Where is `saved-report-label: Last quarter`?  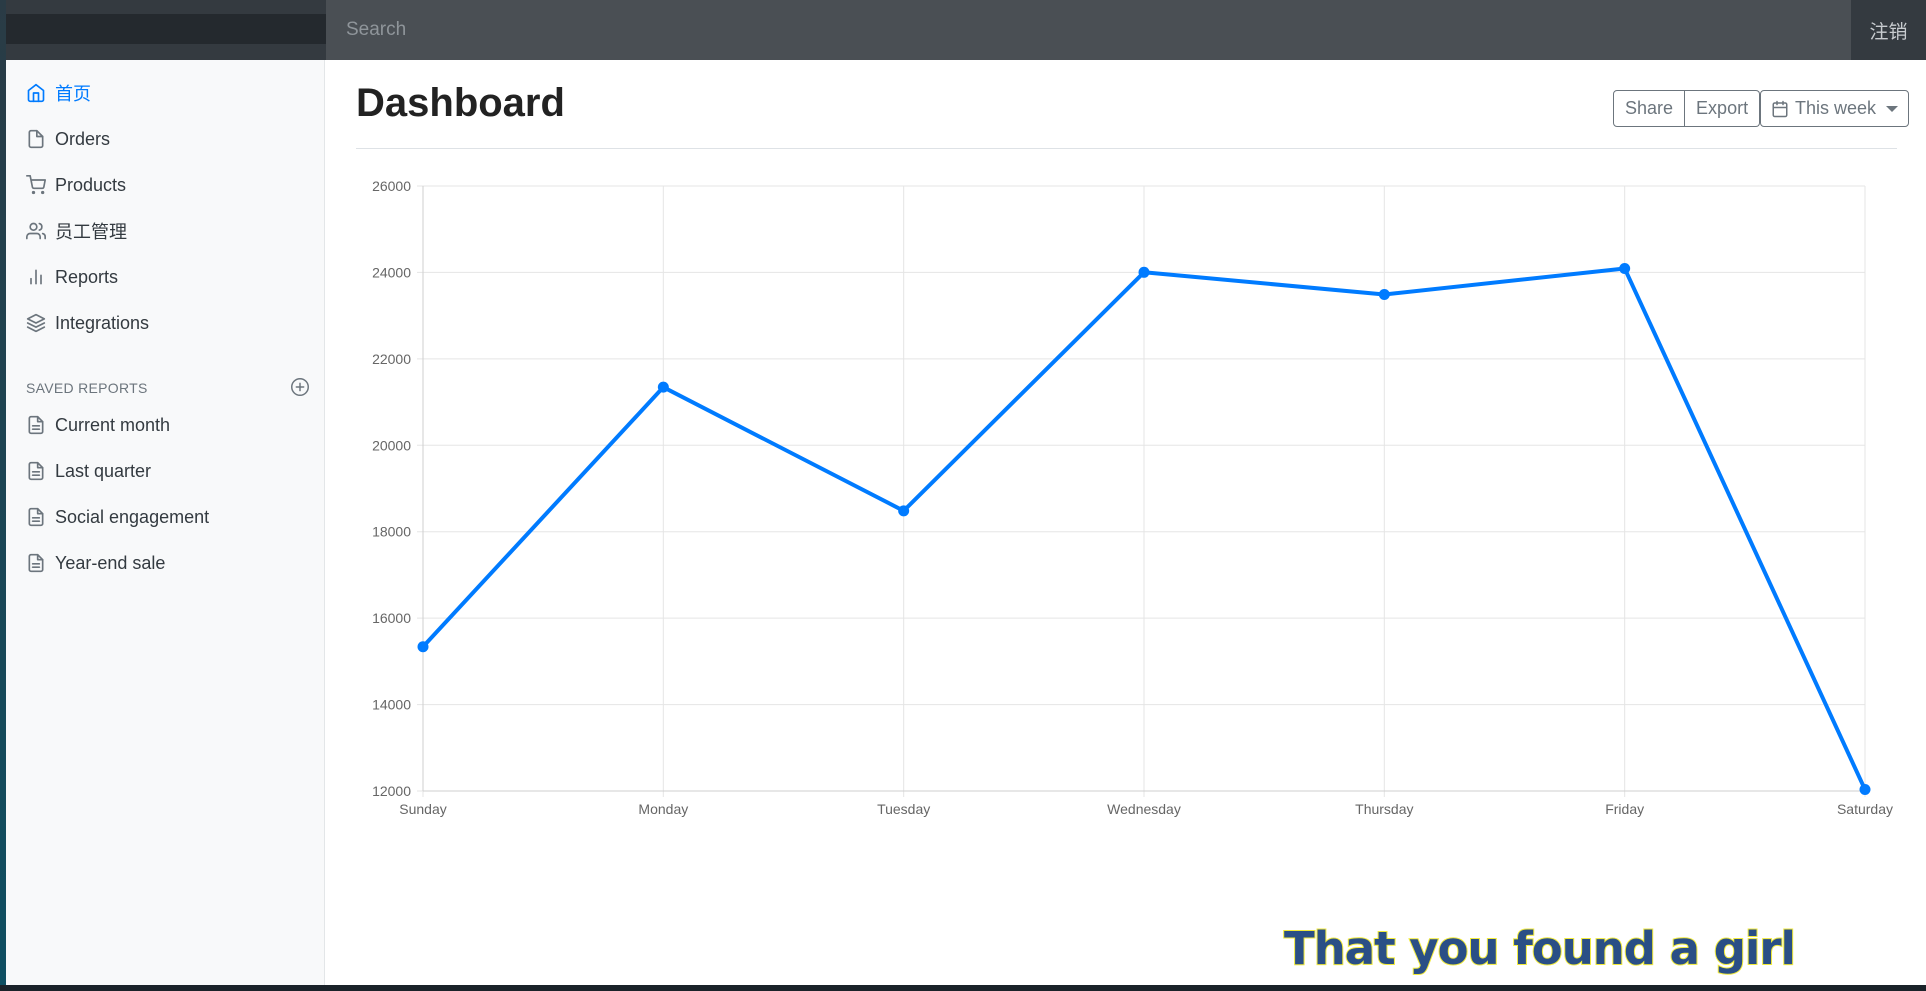
saved-report-label: Last quarter is located at coordinates (103, 470).